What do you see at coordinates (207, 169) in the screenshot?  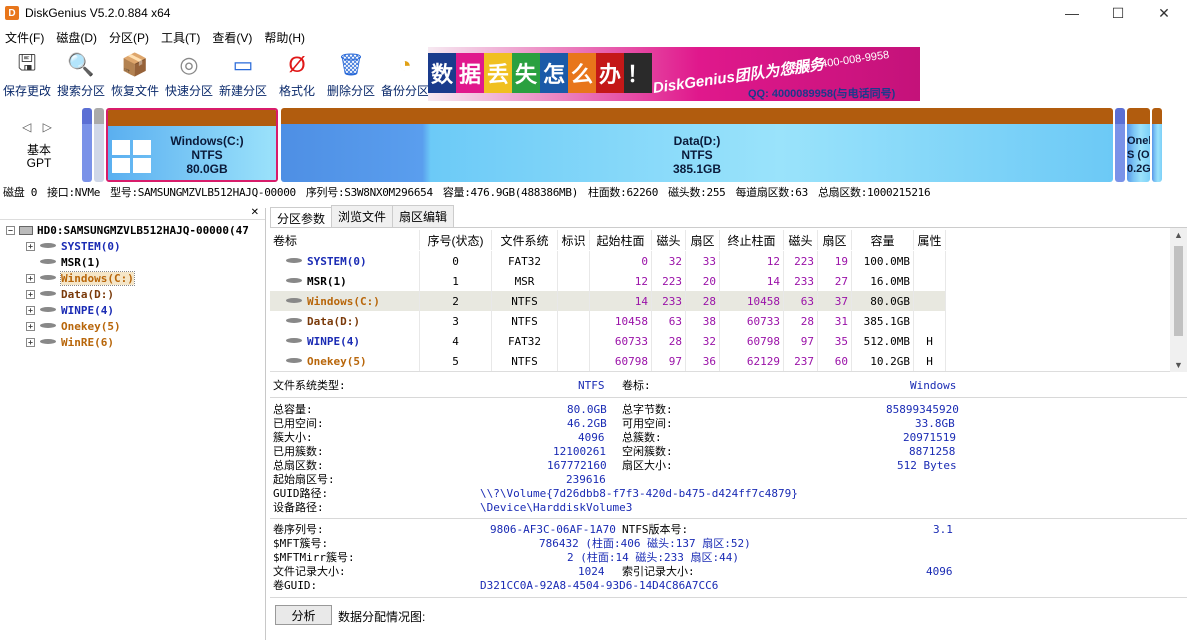 I see `partition-size: 80.0GB` at bounding box center [207, 169].